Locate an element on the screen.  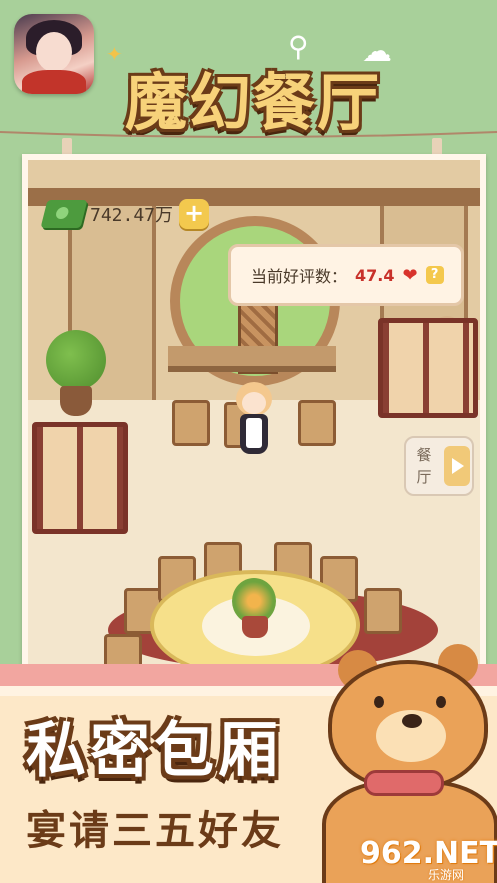
restaurant-tab-label: 餐 厅 is located at coordinates (424, 466).